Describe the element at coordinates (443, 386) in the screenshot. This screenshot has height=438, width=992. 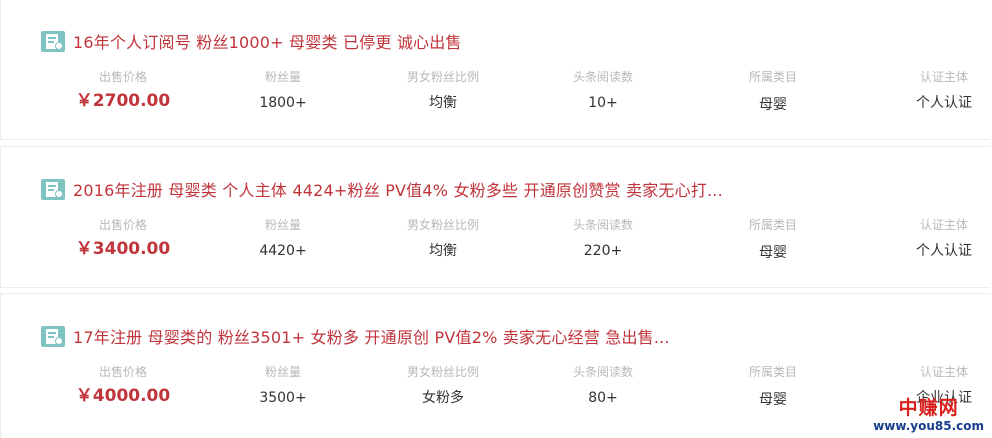
I see `stat-gender-ratio: 男女粉丝比例 女粉多` at that location.